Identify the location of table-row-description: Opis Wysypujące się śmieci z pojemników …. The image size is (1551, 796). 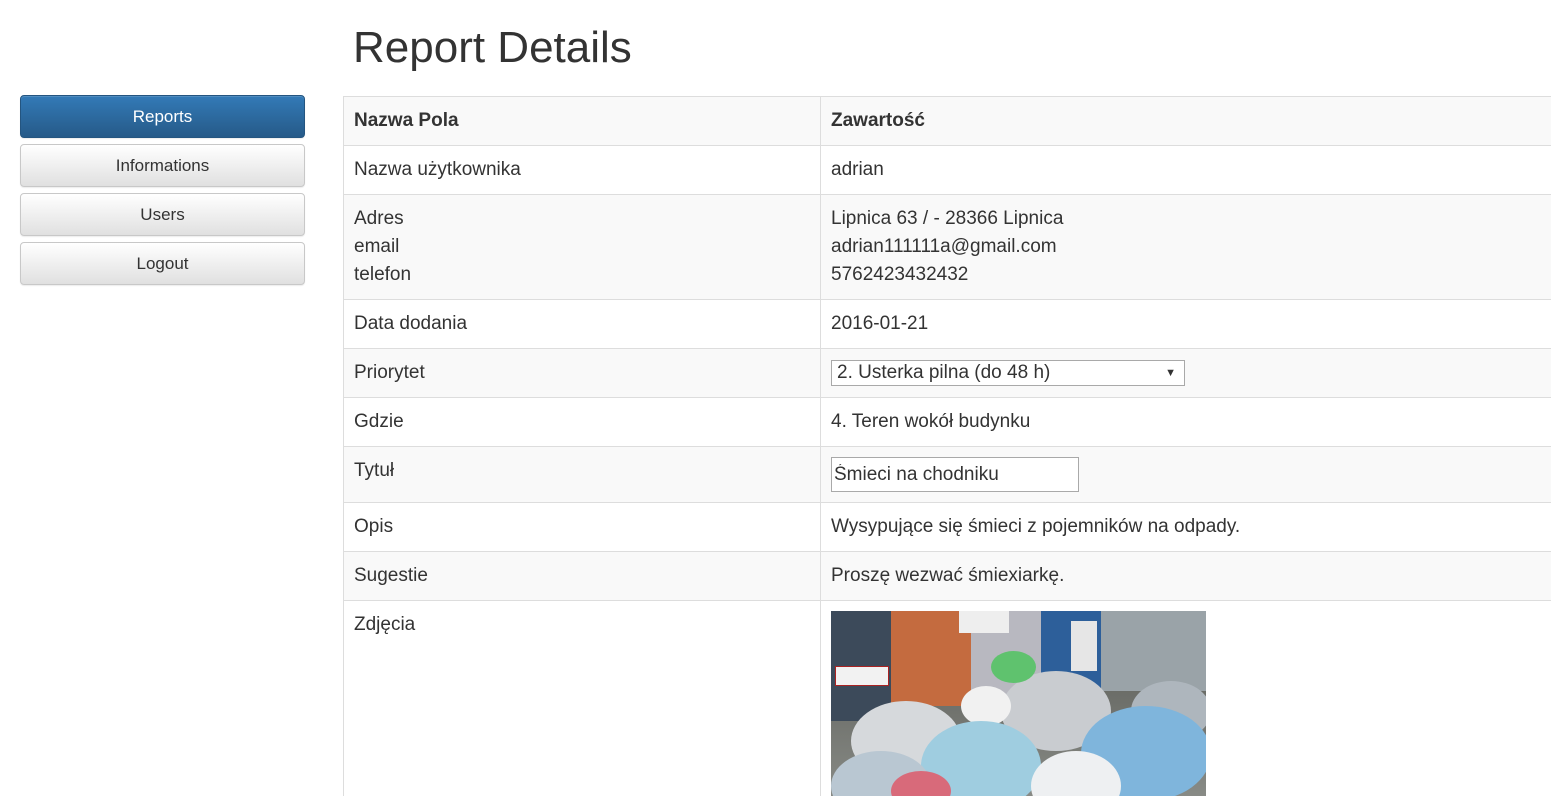
(947, 527).